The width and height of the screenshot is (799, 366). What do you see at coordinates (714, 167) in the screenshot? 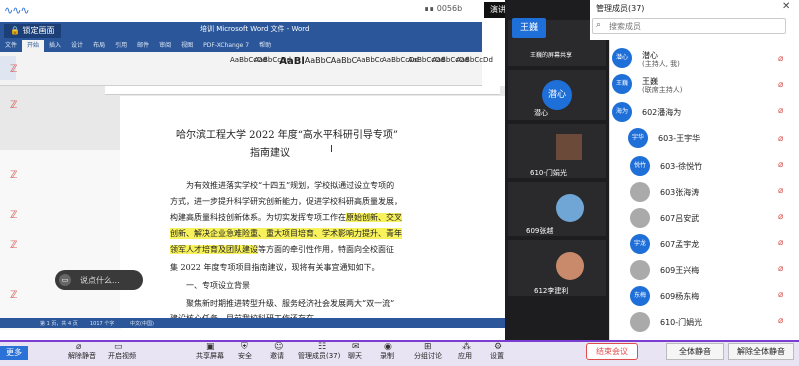
I see `member-row: 悦竹 603-徐悦竹` at bounding box center [714, 167].